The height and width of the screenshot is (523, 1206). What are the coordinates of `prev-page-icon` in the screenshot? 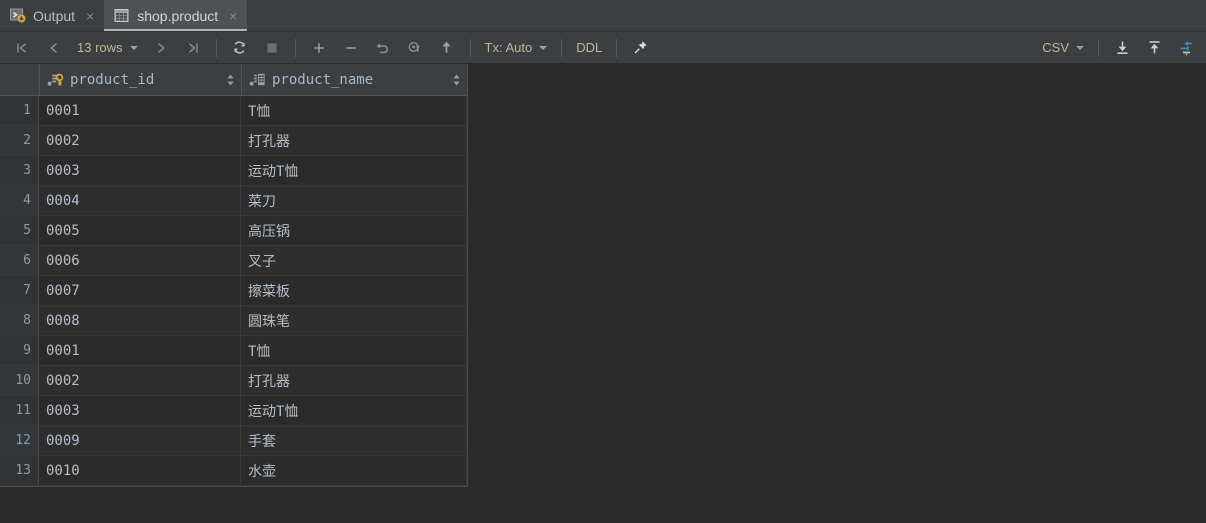 It's located at (53, 47).